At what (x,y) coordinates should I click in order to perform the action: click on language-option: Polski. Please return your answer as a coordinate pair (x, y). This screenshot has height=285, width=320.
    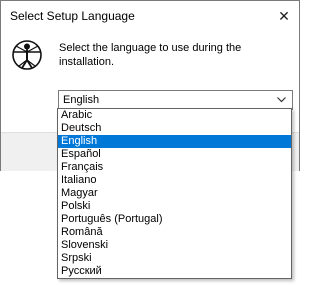
    Looking at the image, I should click on (174, 206).